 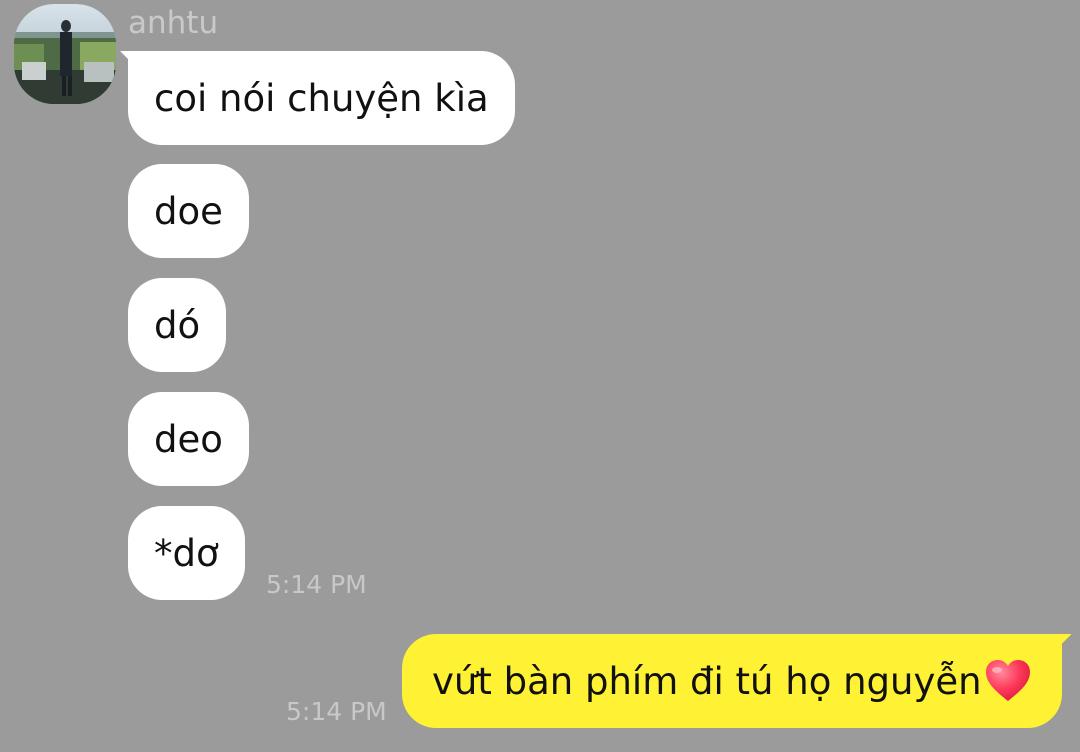 I want to click on outgoing-timestamp: 5:14 PM, so click(x=336, y=711).